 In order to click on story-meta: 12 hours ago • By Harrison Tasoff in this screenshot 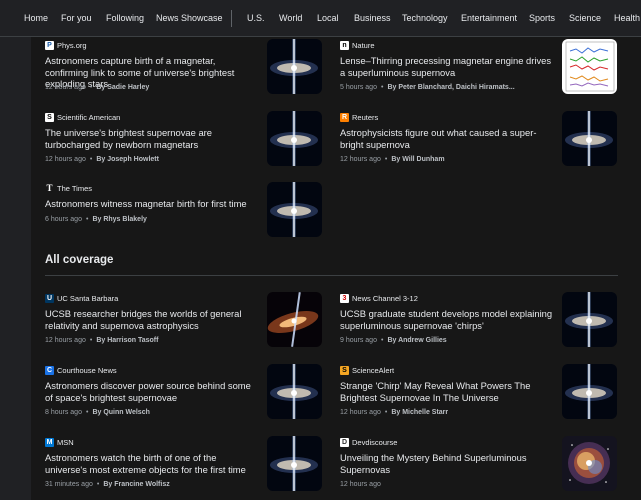, I will do `click(102, 340)`.